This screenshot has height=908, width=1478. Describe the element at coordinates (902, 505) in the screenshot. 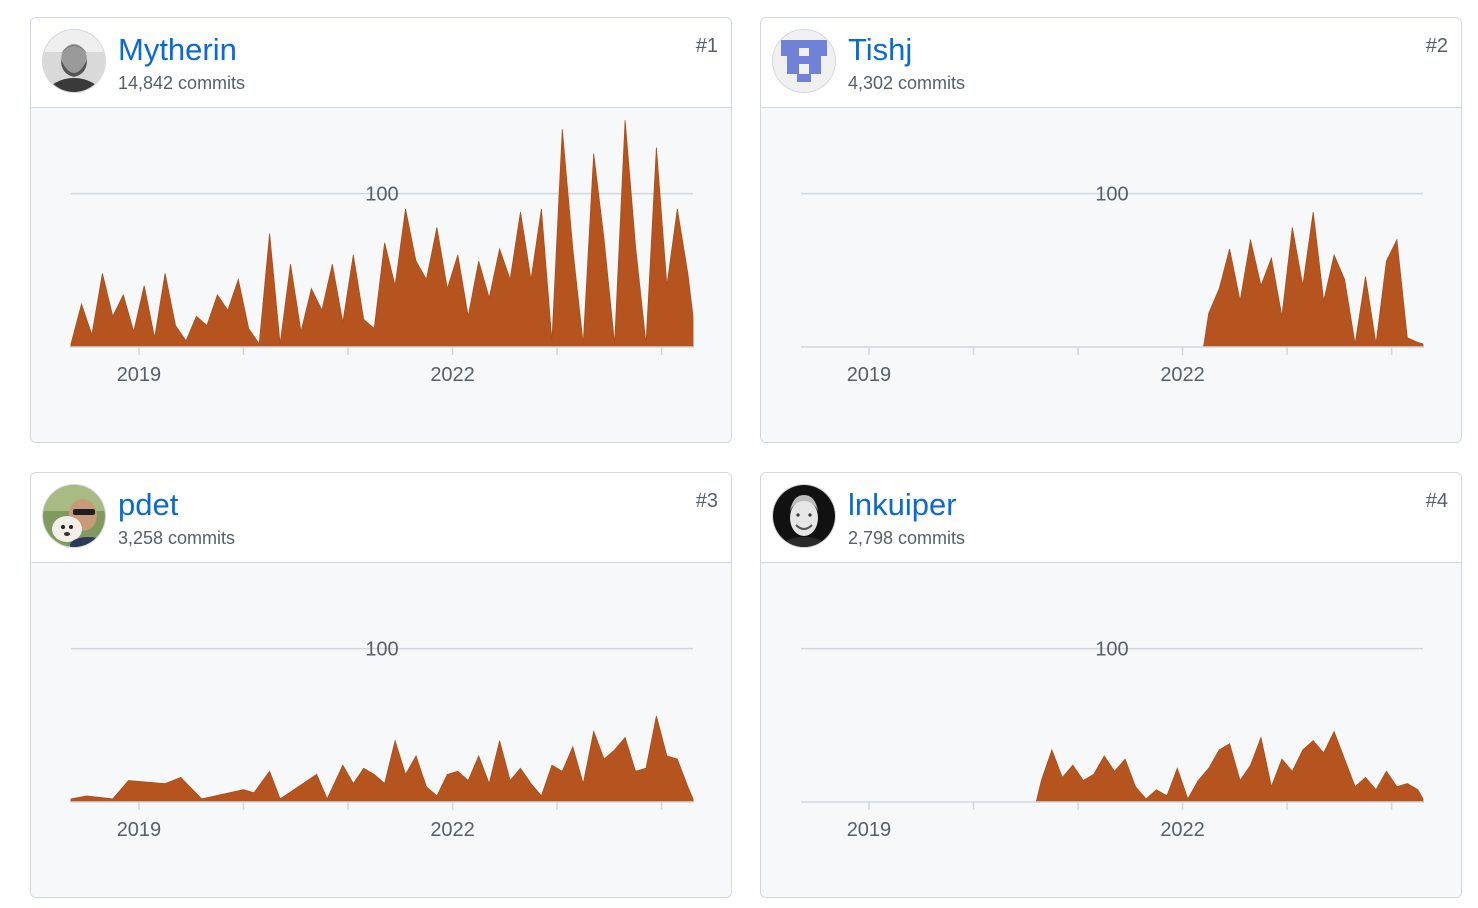

I see `contributor-name-link: lnkuiper` at that location.